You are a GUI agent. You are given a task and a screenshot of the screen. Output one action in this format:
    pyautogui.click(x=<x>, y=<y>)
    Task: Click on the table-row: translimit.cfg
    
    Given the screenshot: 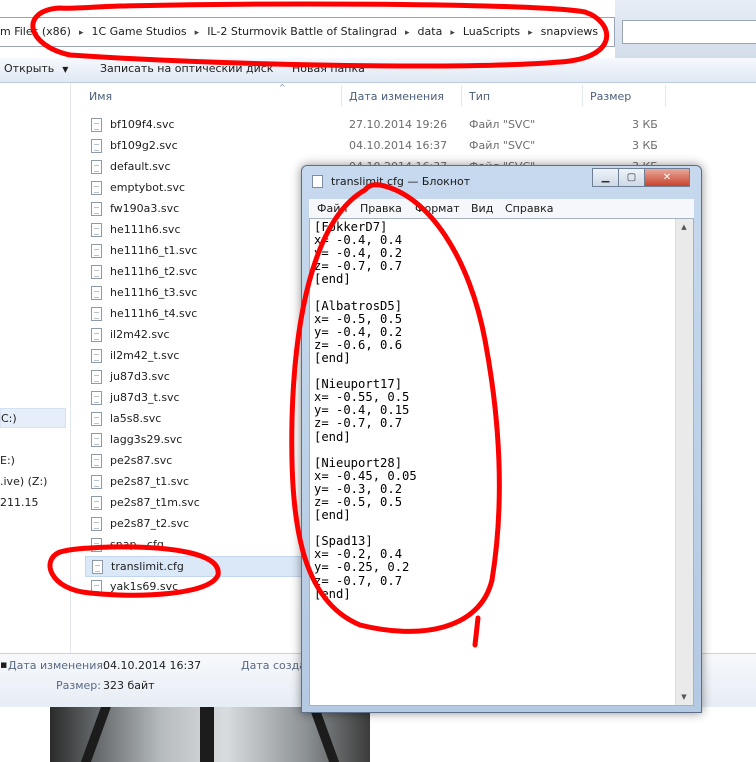 What is the action you would take?
    pyautogui.click(x=195, y=566)
    